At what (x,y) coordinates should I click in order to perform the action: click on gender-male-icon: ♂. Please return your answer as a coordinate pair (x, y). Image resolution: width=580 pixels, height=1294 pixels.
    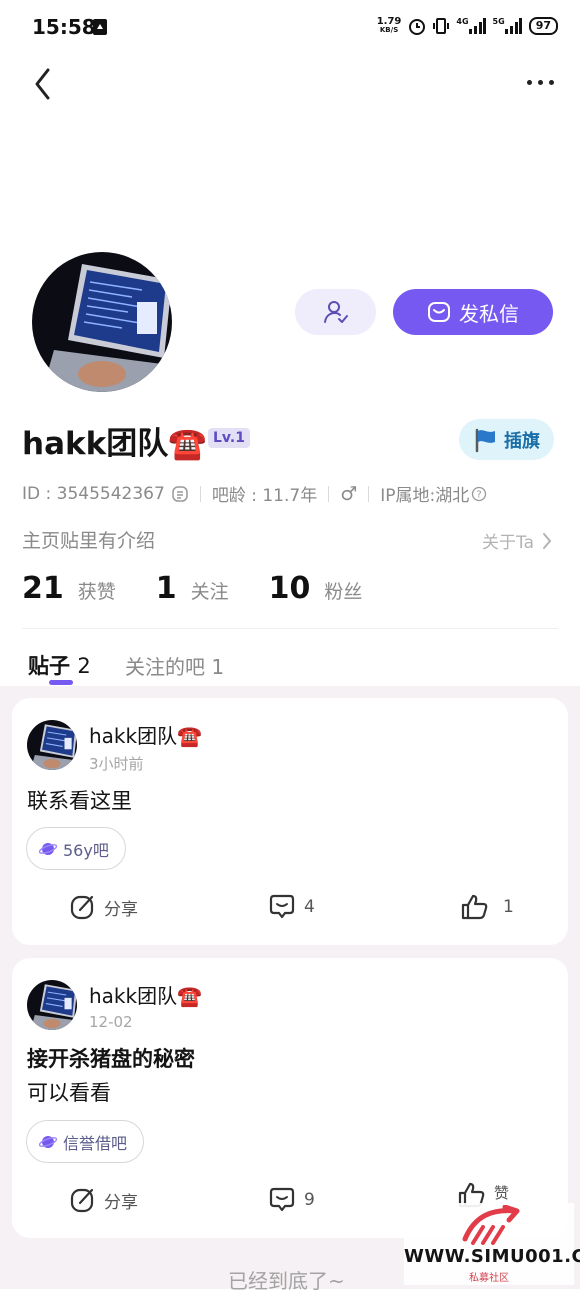
    Looking at the image, I should click on (349, 493).